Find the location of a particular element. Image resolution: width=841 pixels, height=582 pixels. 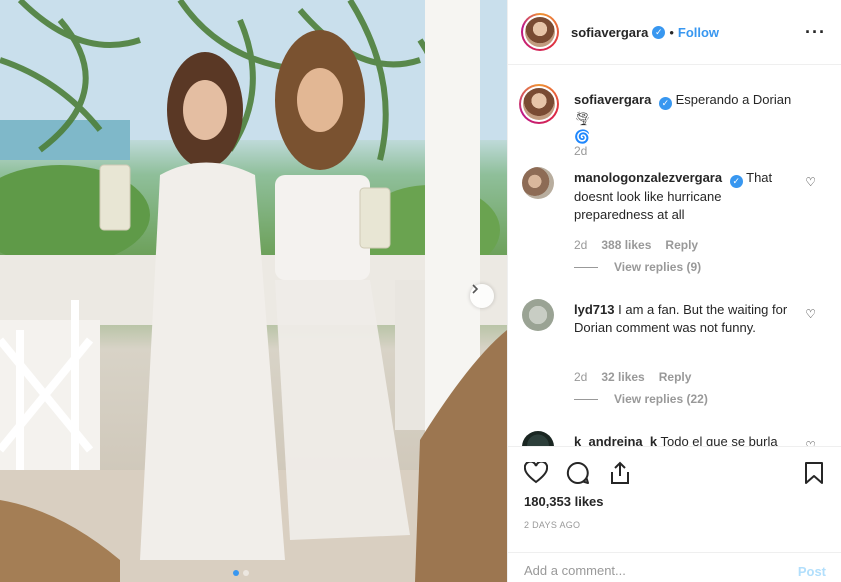

chevron-right-icon is located at coordinates (475, 289).